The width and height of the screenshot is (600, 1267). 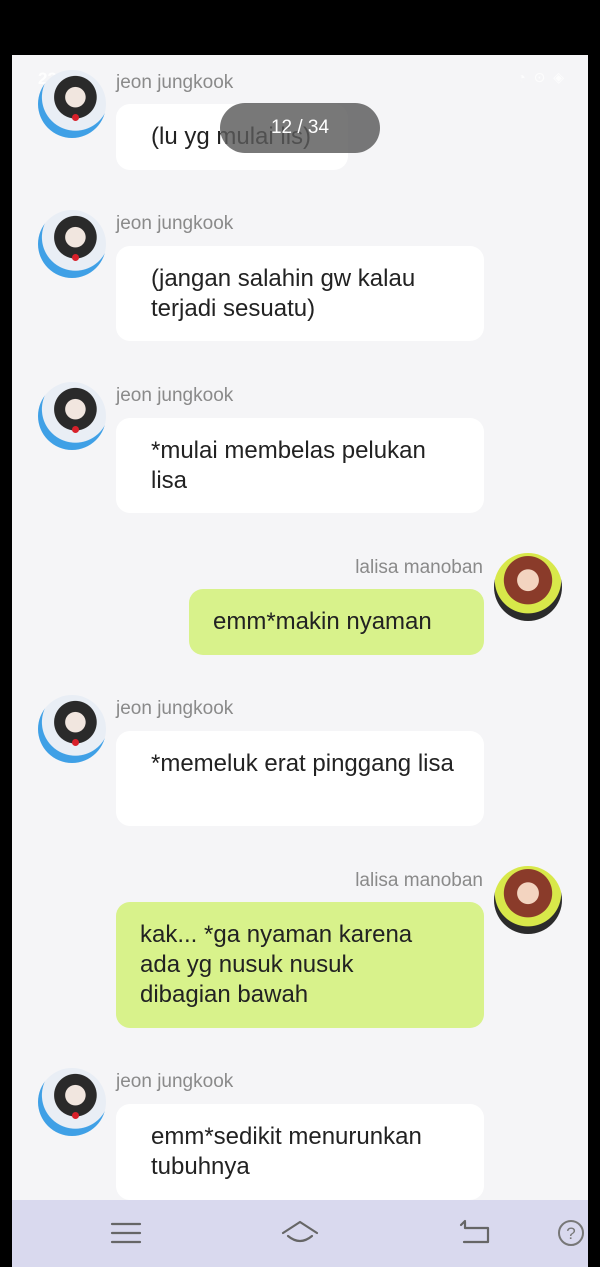 What do you see at coordinates (300, 1152) in the screenshot?
I see `message-bubble: emm*sedikit menurunkan tubuhnya` at bounding box center [300, 1152].